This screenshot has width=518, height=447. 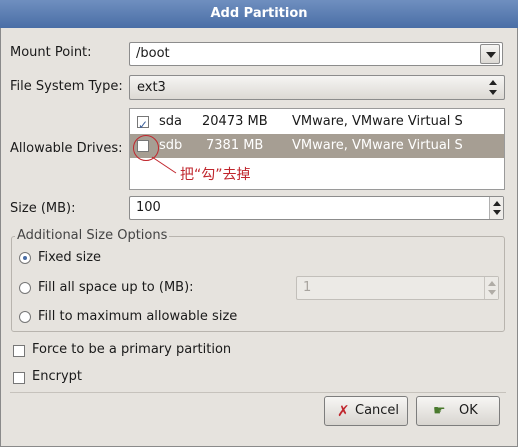 What do you see at coordinates (458, 411) in the screenshot?
I see `ok-button: ☛ OK` at bounding box center [458, 411].